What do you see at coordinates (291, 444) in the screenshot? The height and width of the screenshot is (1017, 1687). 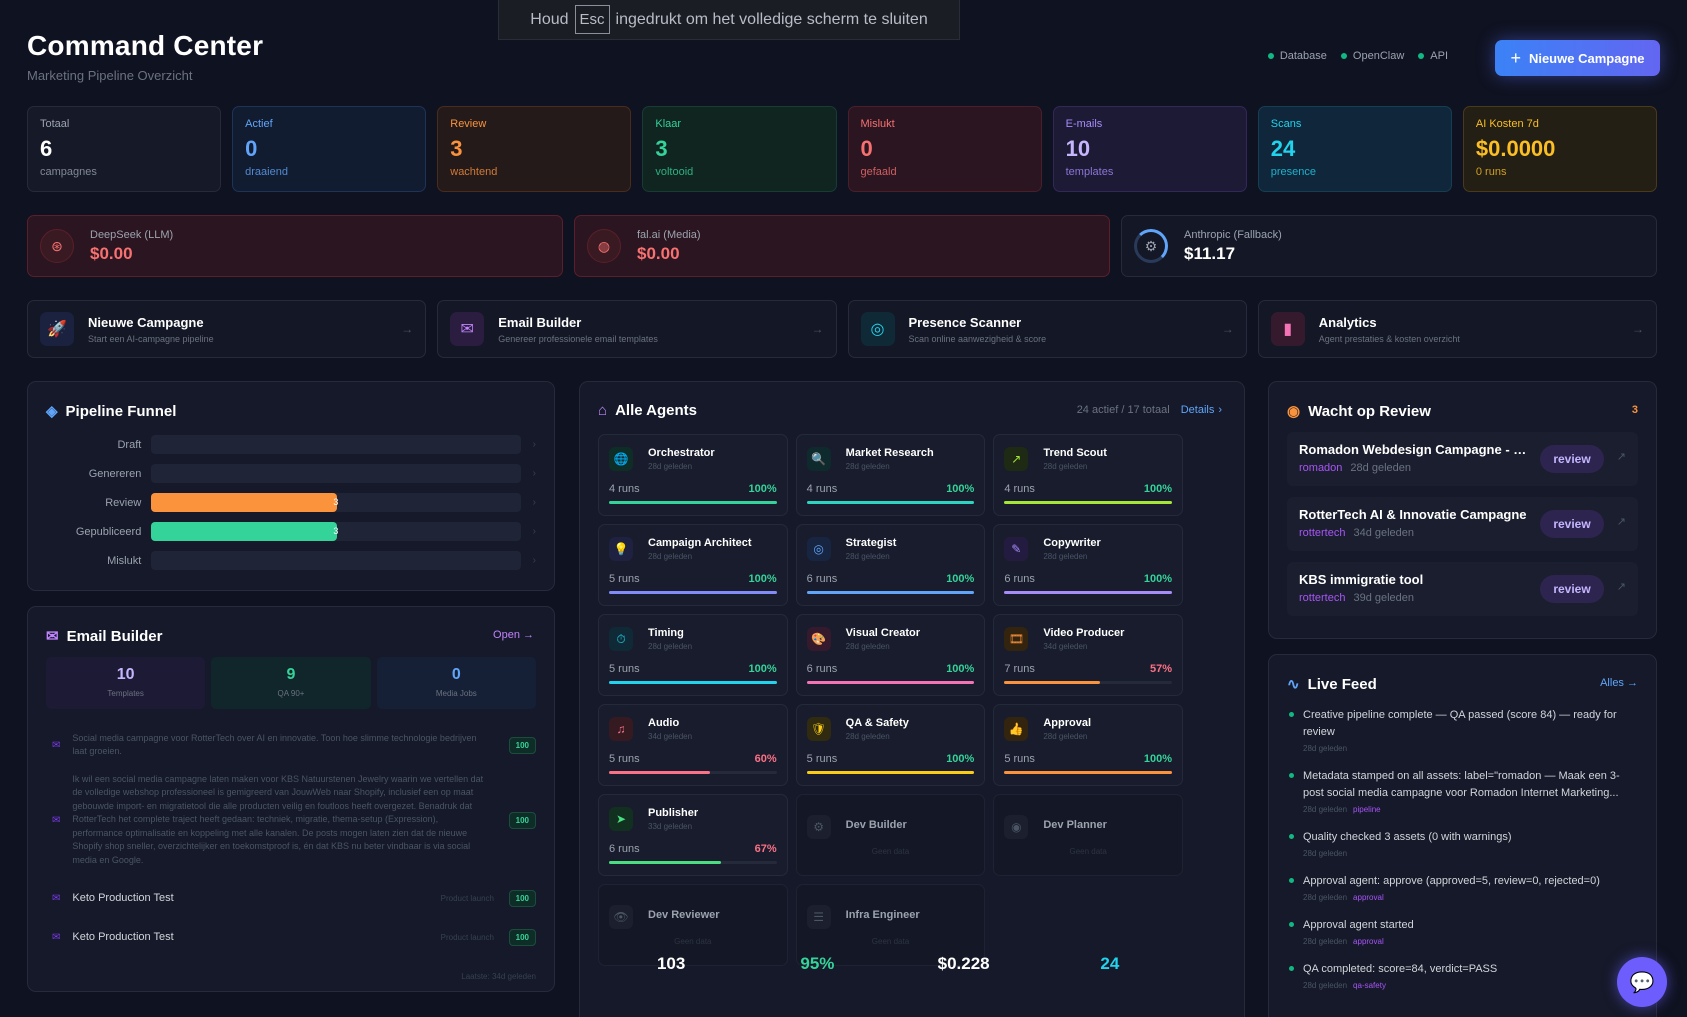 I see `funnel-row: Draft ›` at bounding box center [291, 444].